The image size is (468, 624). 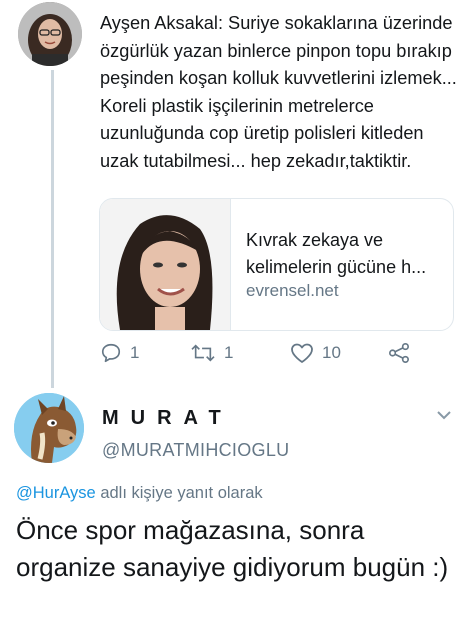 I want to click on reply-mention-link: @HurAyse, so click(x=56, y=493).